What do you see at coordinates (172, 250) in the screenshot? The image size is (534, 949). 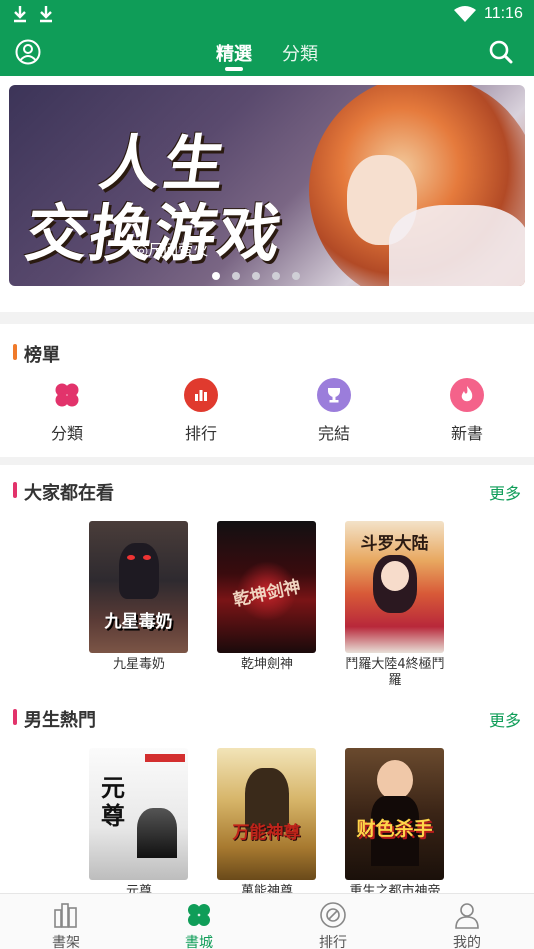 I see `banner-author: ◎尺间萤火` at bounding box center [172, 250].